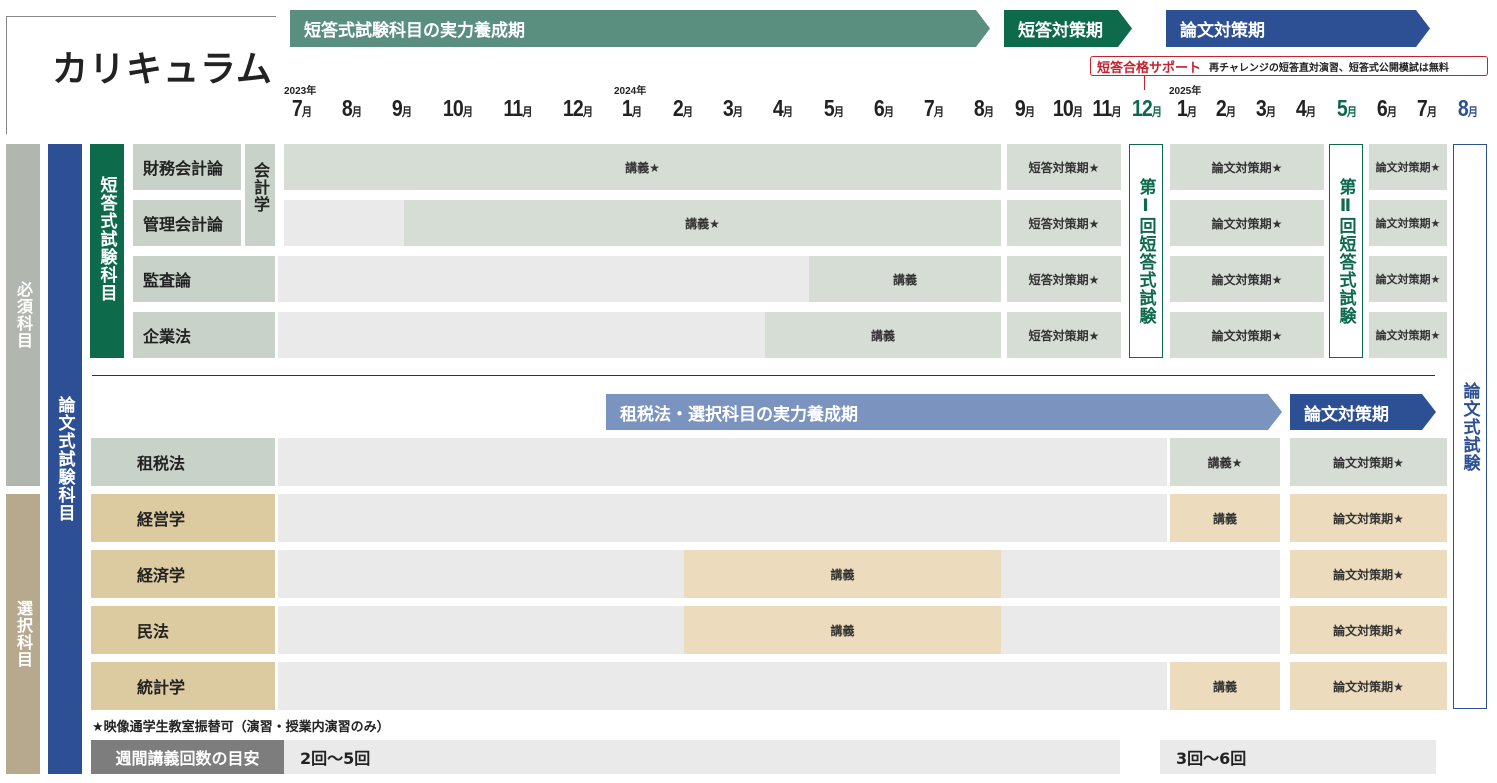 The image size is (1497, 783). What do you see at coordinates (1346, 251) in the screenshot?
I see `exam-second-short: 第Ⅱ回短答式試験` at bounding box center [1346, 251].